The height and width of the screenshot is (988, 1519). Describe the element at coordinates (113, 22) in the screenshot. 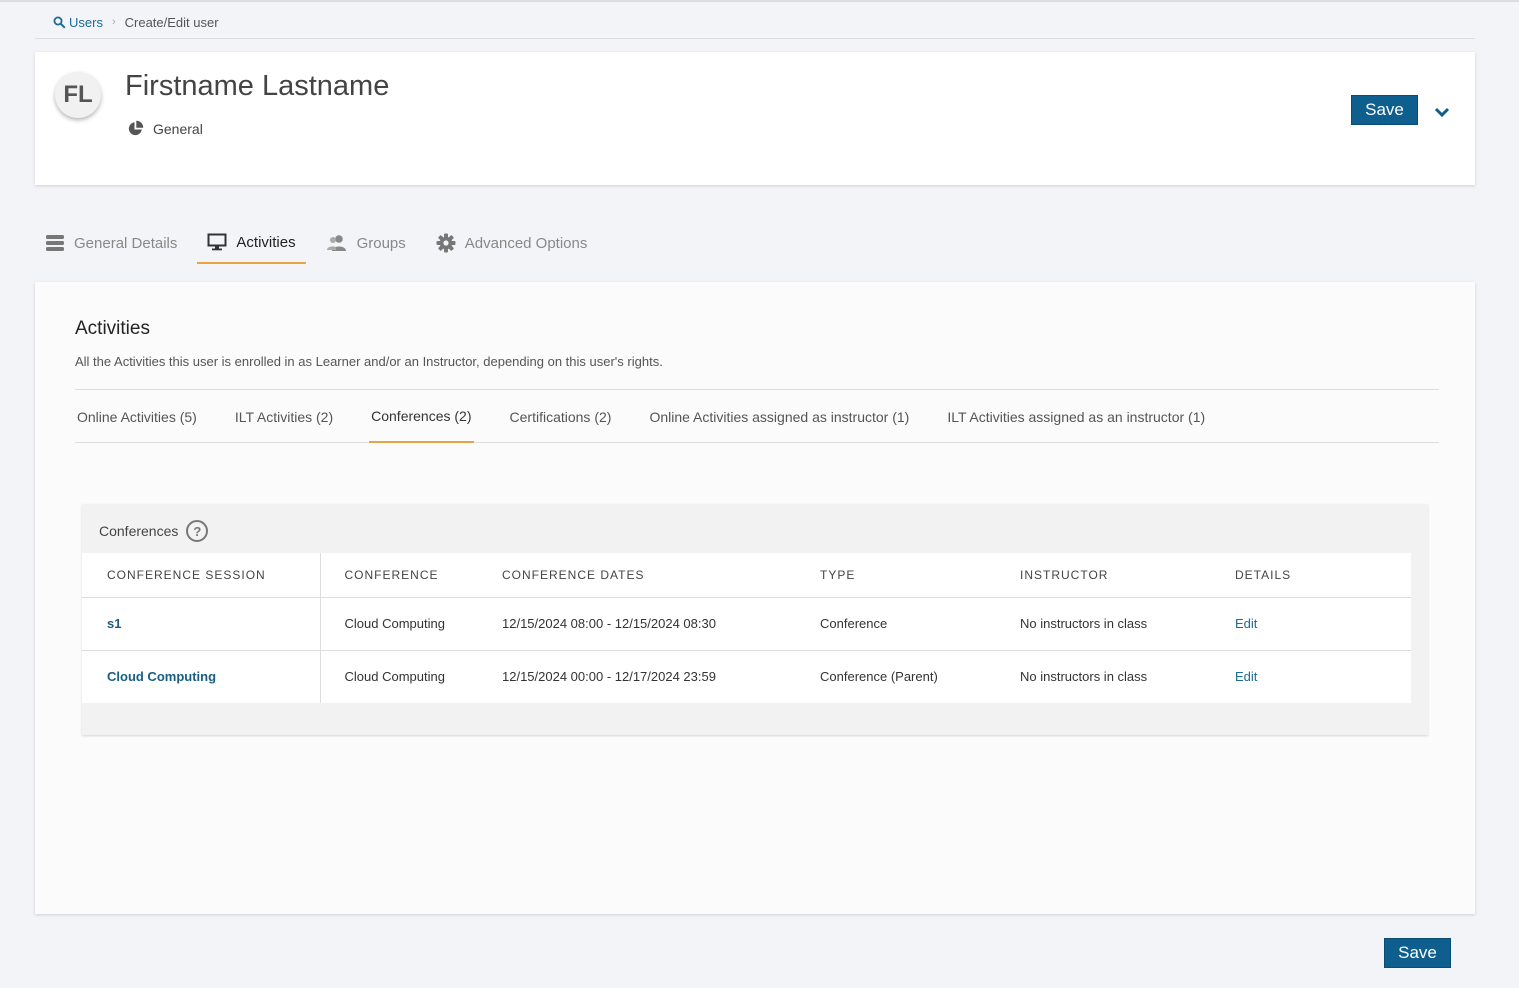

I see `chevron-right-icon: ›` at that location.